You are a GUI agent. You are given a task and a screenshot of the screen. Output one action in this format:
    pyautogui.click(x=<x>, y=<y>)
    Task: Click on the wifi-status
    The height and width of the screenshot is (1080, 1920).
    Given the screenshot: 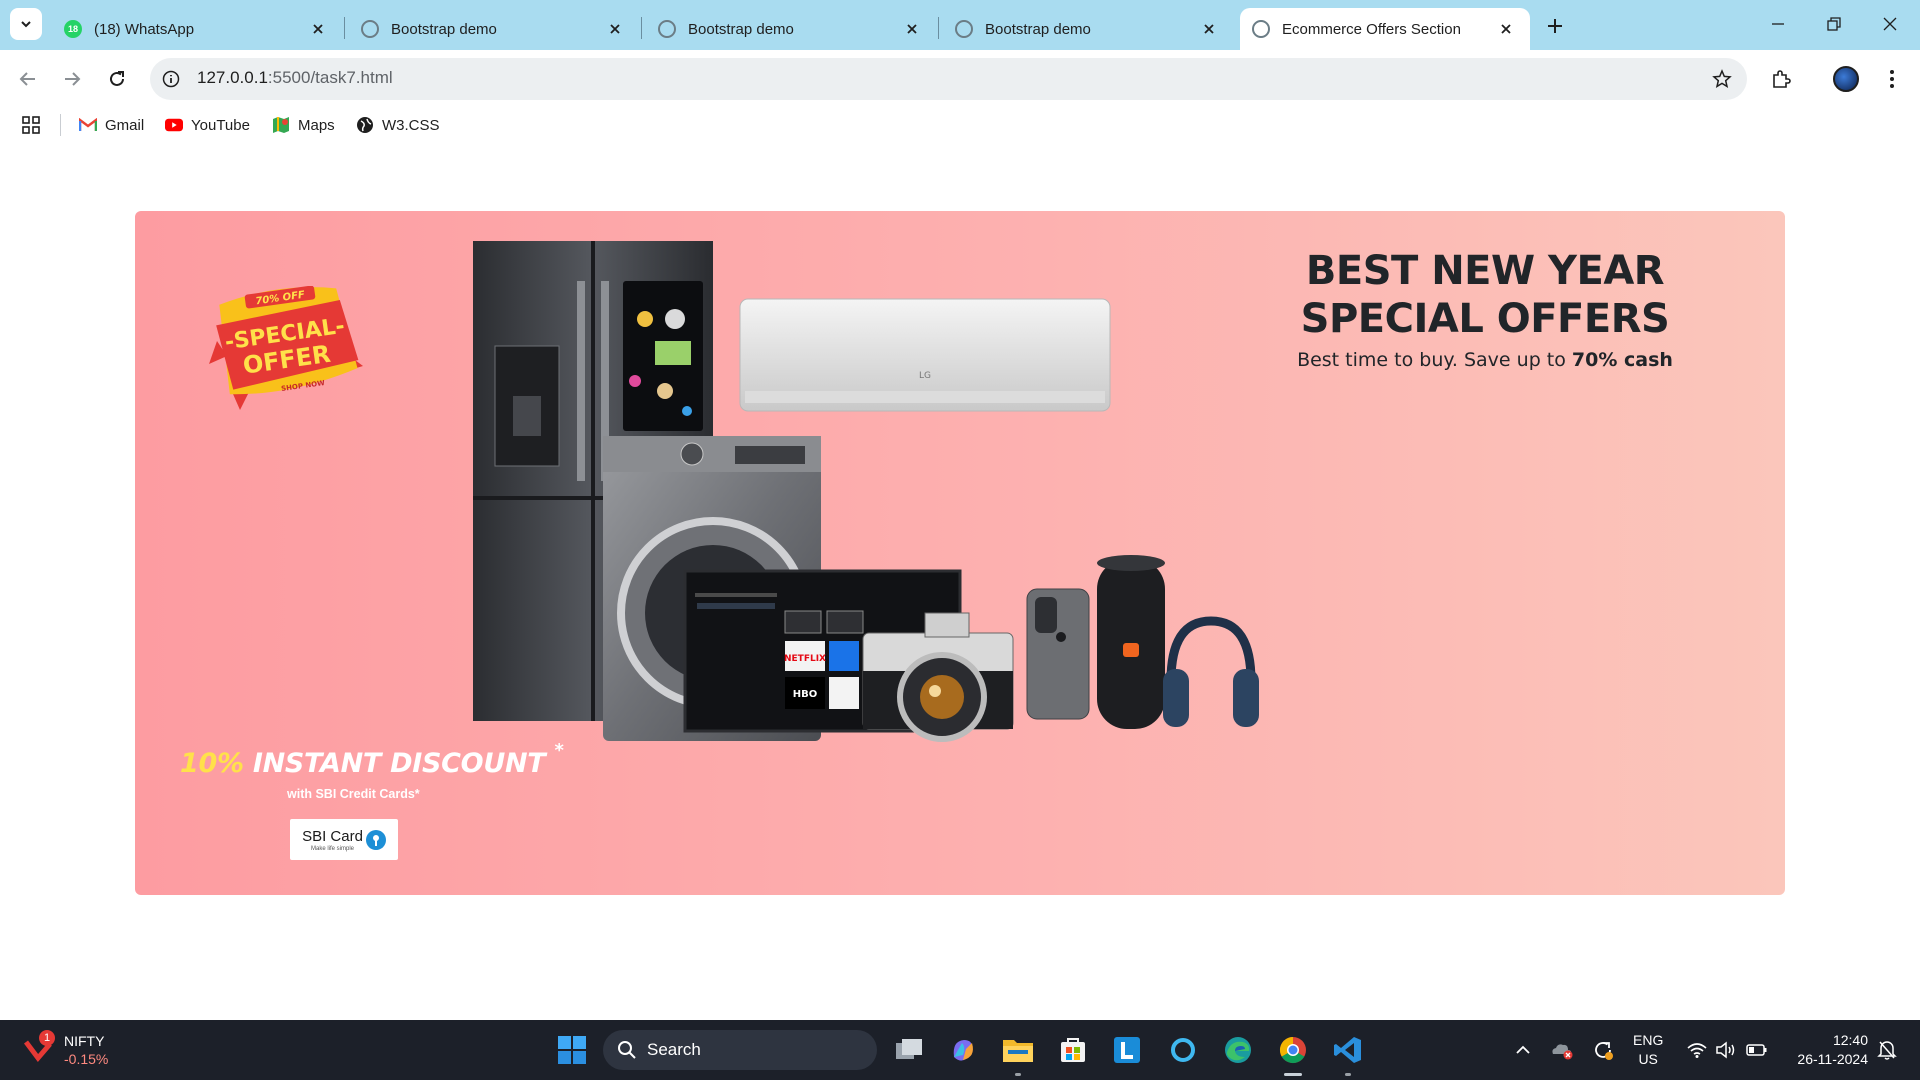 What is the action you would take?
    pyautogui.click(x=1697, y=1050)
    